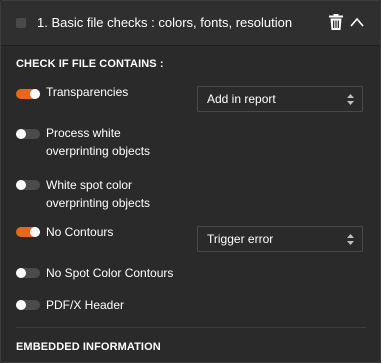 The width and height of the screenshot is (381, 363). What do you see at coordinates (280, 239) in the screenshot?
I see `no-contours-action-select: Trigger error` at bounding box center [280, 239].